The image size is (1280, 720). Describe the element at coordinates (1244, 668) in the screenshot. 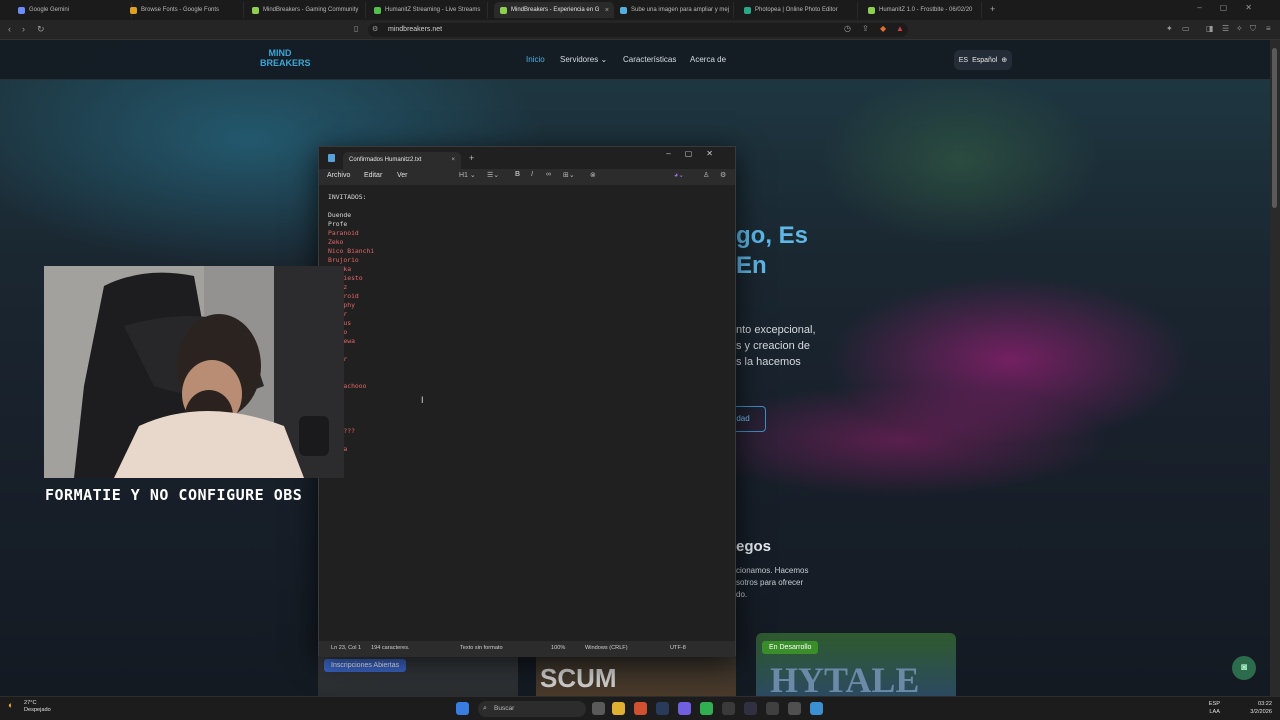

I see `chat-widget-icon: ◙` at that location.